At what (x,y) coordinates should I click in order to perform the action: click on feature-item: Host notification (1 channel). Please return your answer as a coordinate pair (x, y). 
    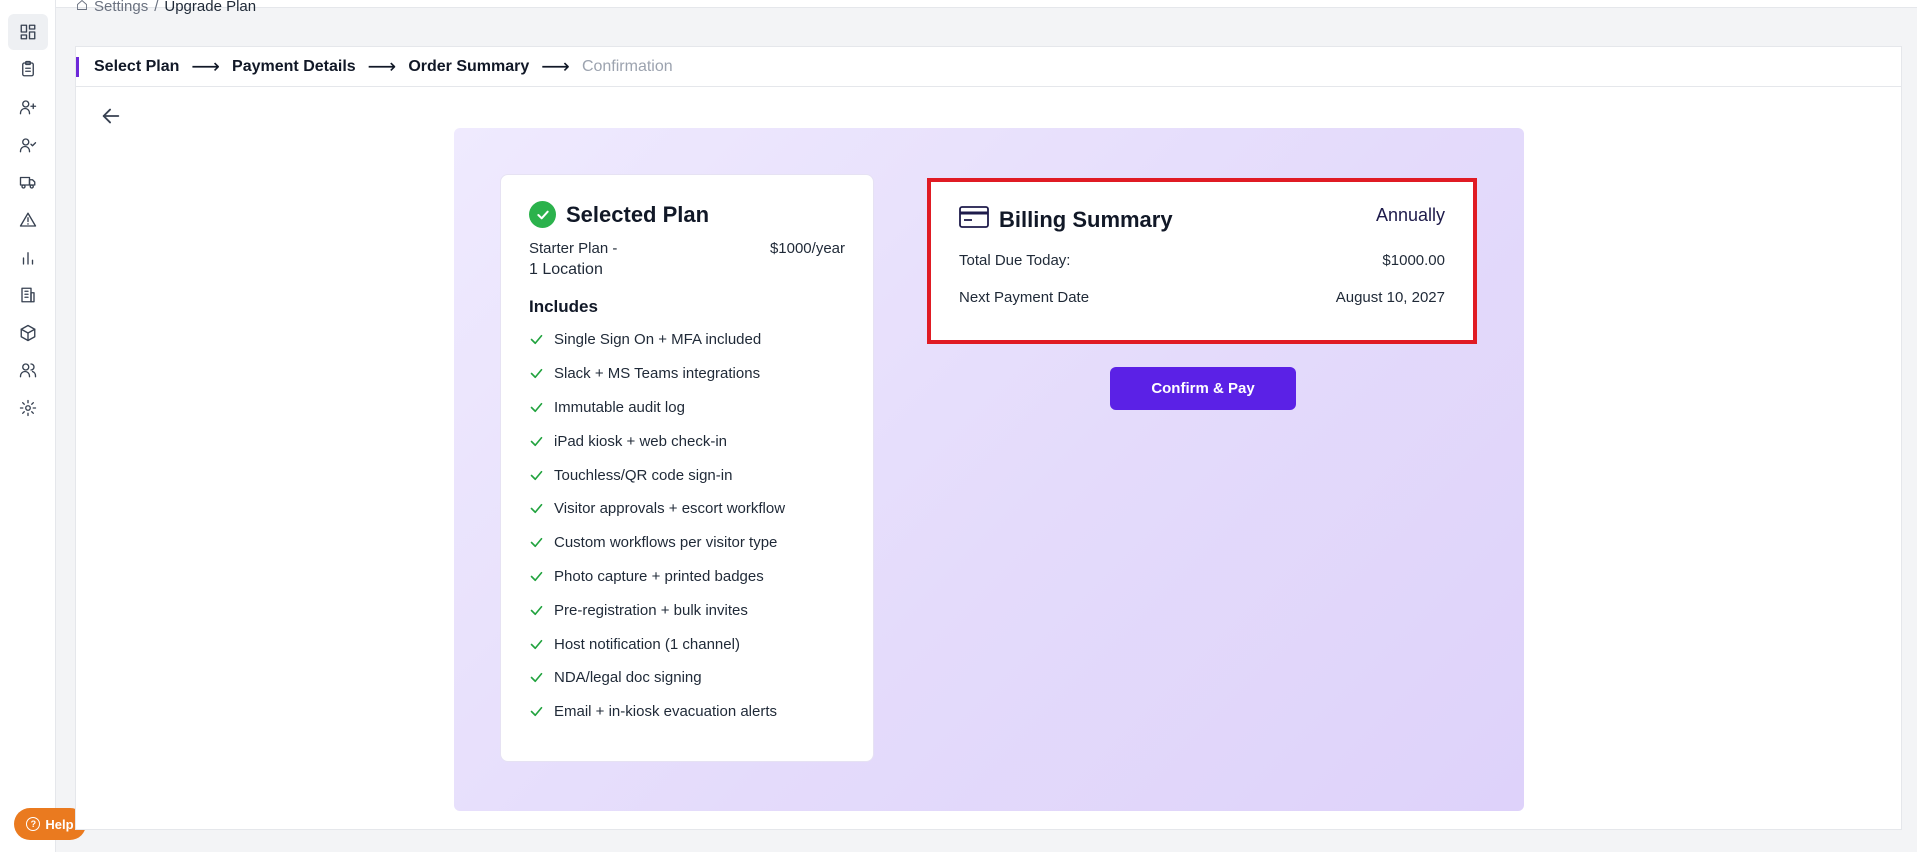
    Looking at the image, I should click on (687, 644).